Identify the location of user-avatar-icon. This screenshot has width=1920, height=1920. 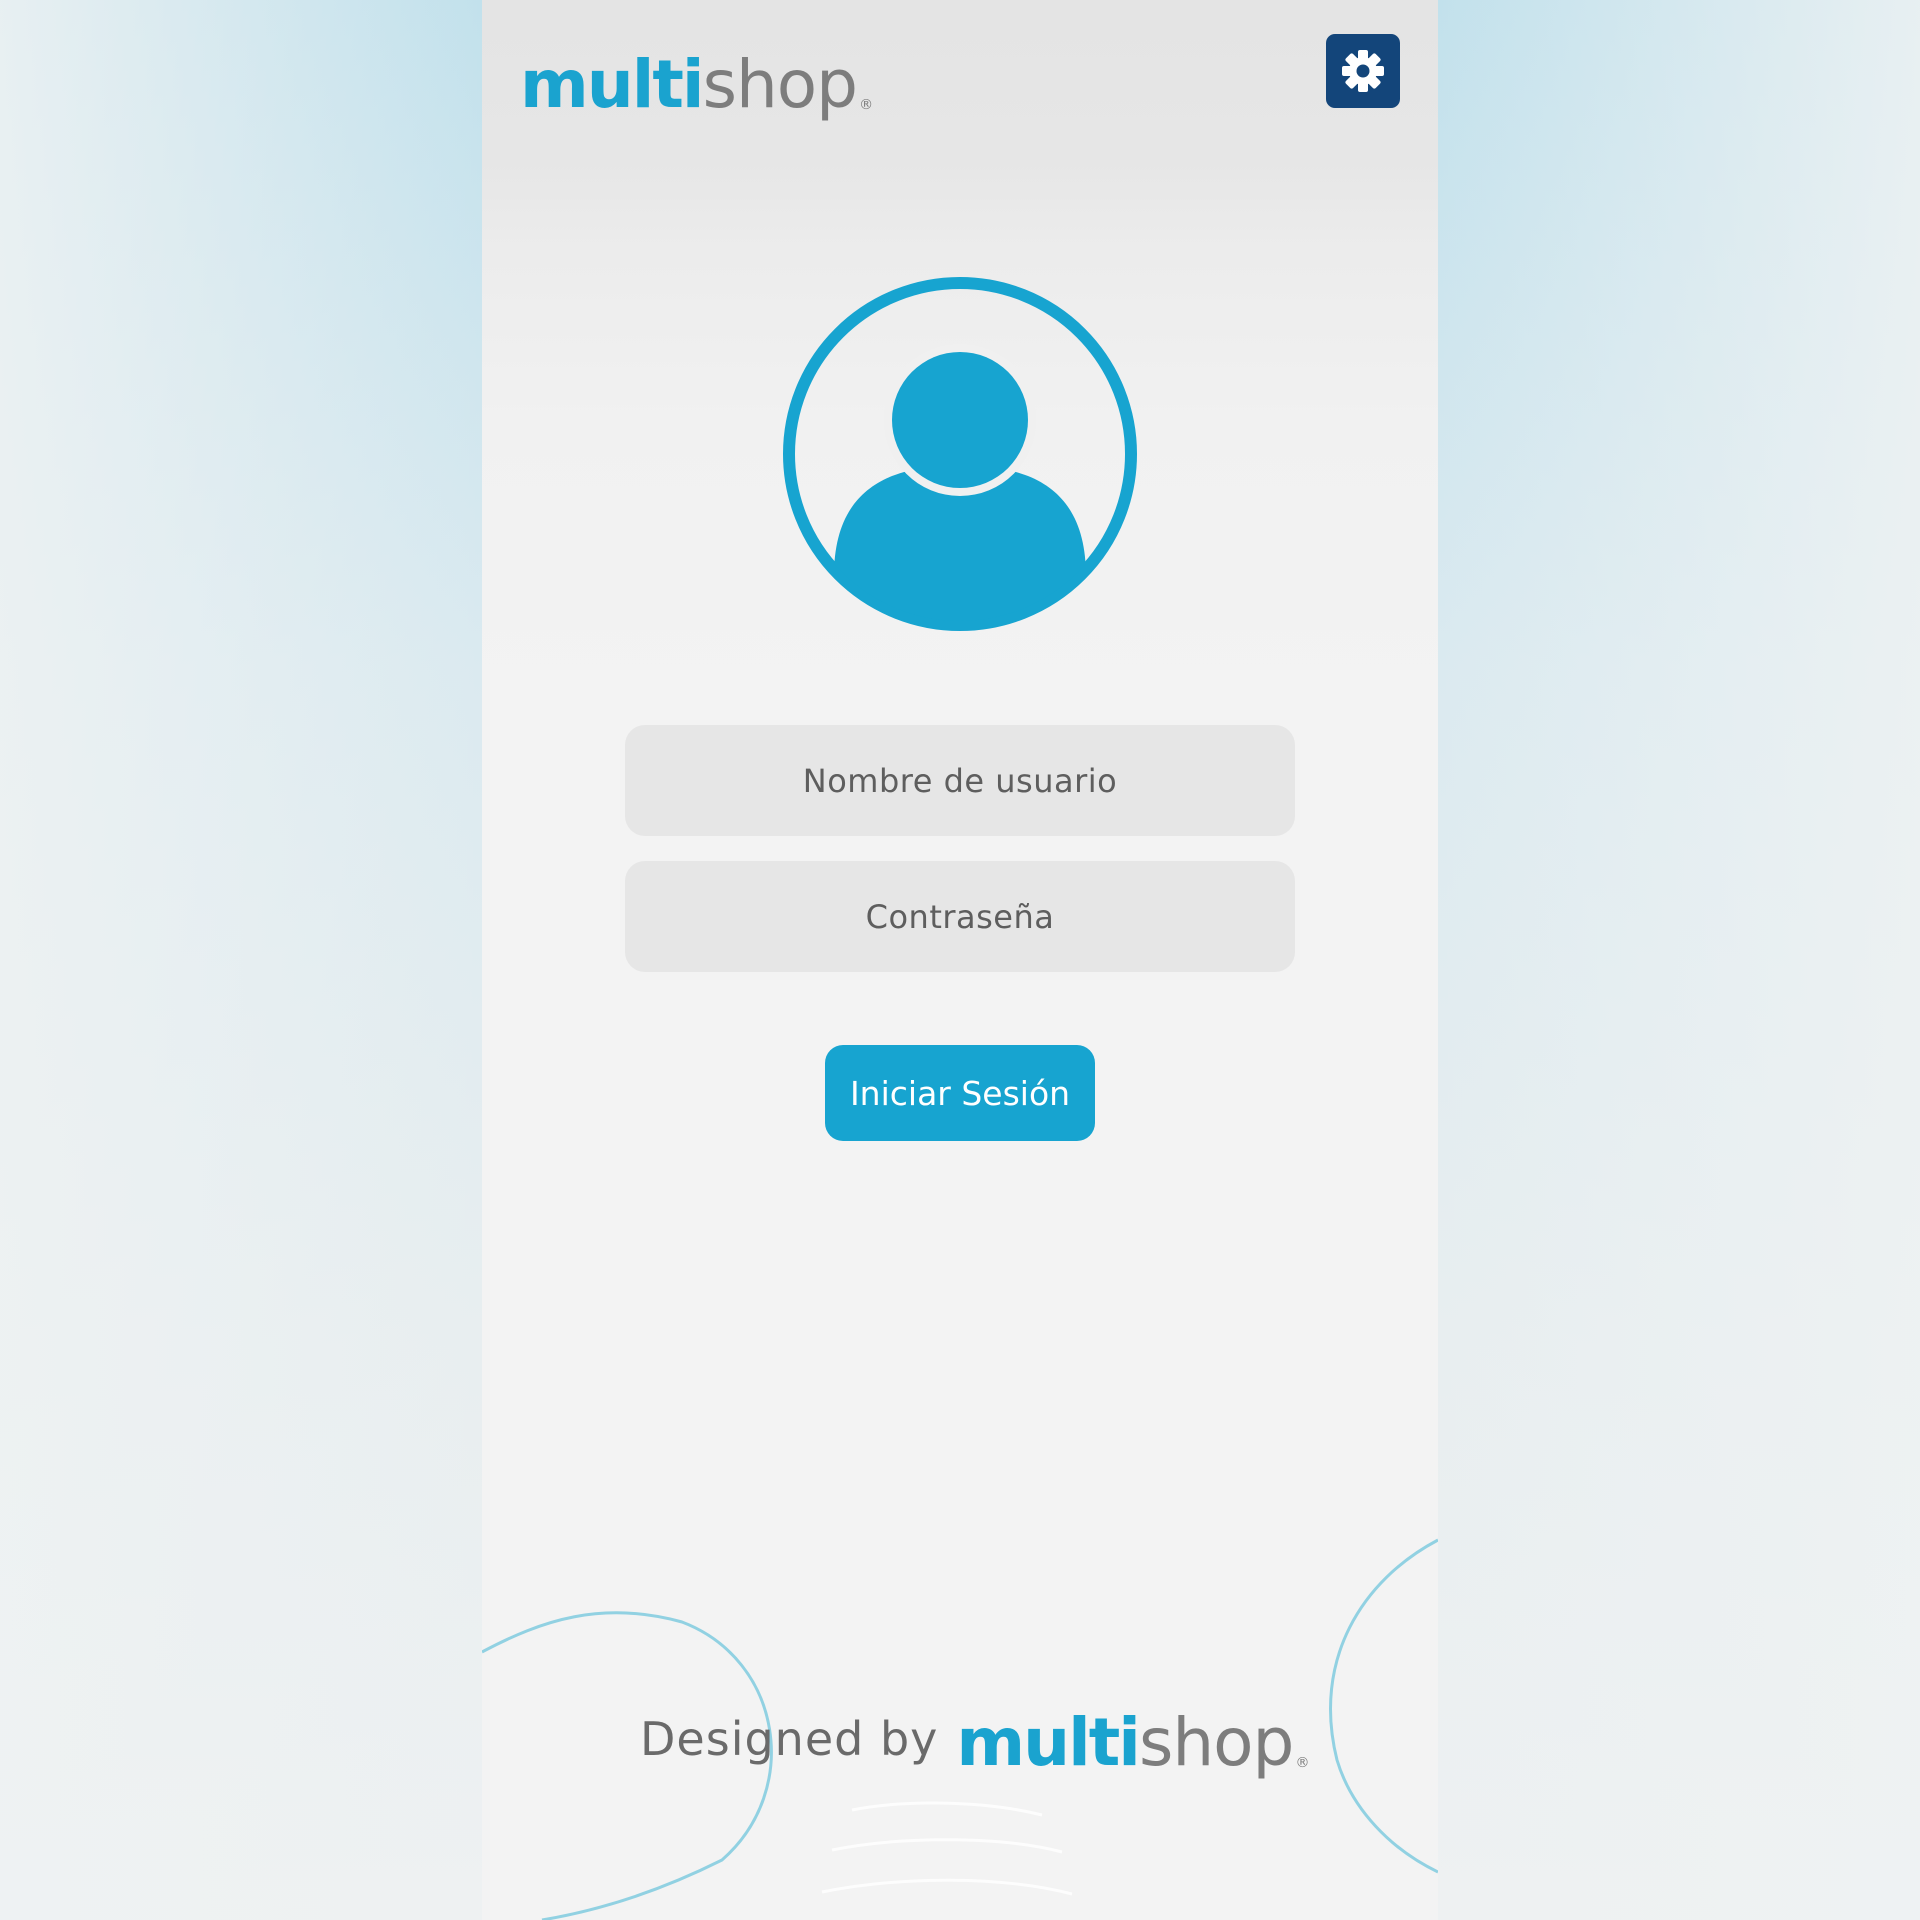
(960, 454).